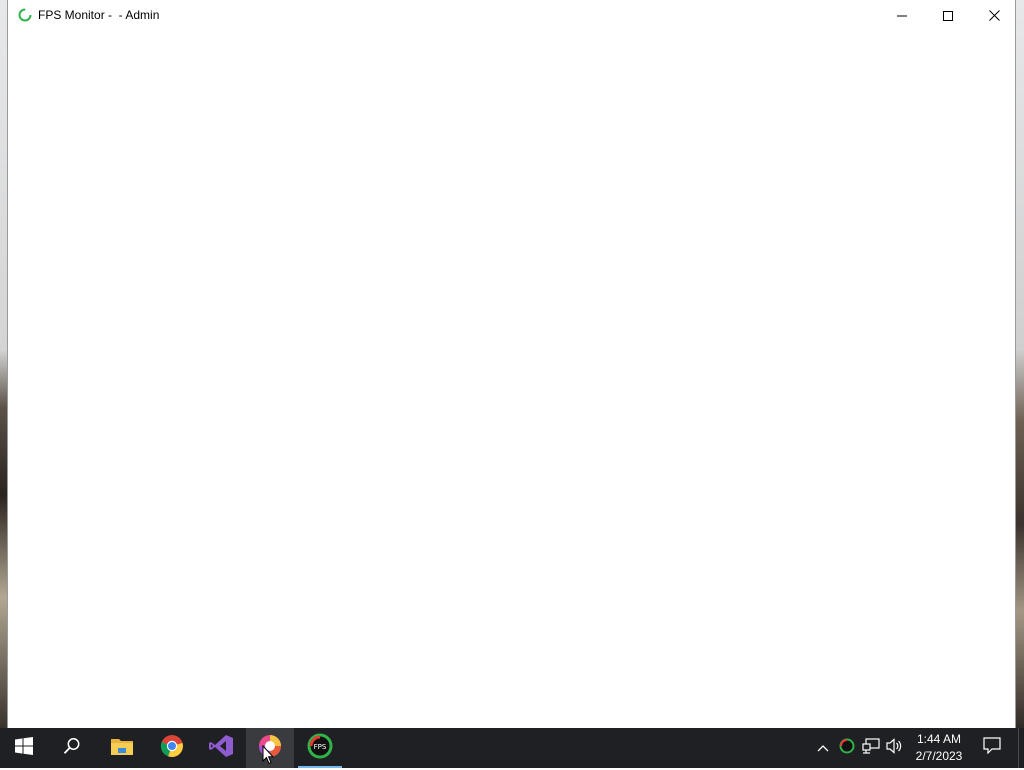 This screenshot has height=770, width=1024. I want to click on show-desktop-button, so click(1021, 748).